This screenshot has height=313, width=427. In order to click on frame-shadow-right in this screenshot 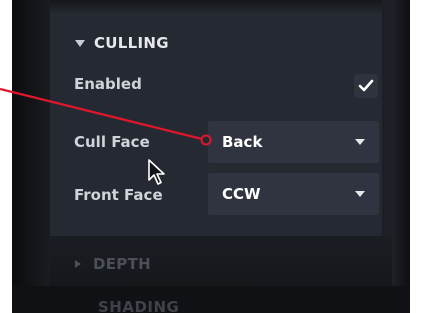, I will do `click(401, 156)`.